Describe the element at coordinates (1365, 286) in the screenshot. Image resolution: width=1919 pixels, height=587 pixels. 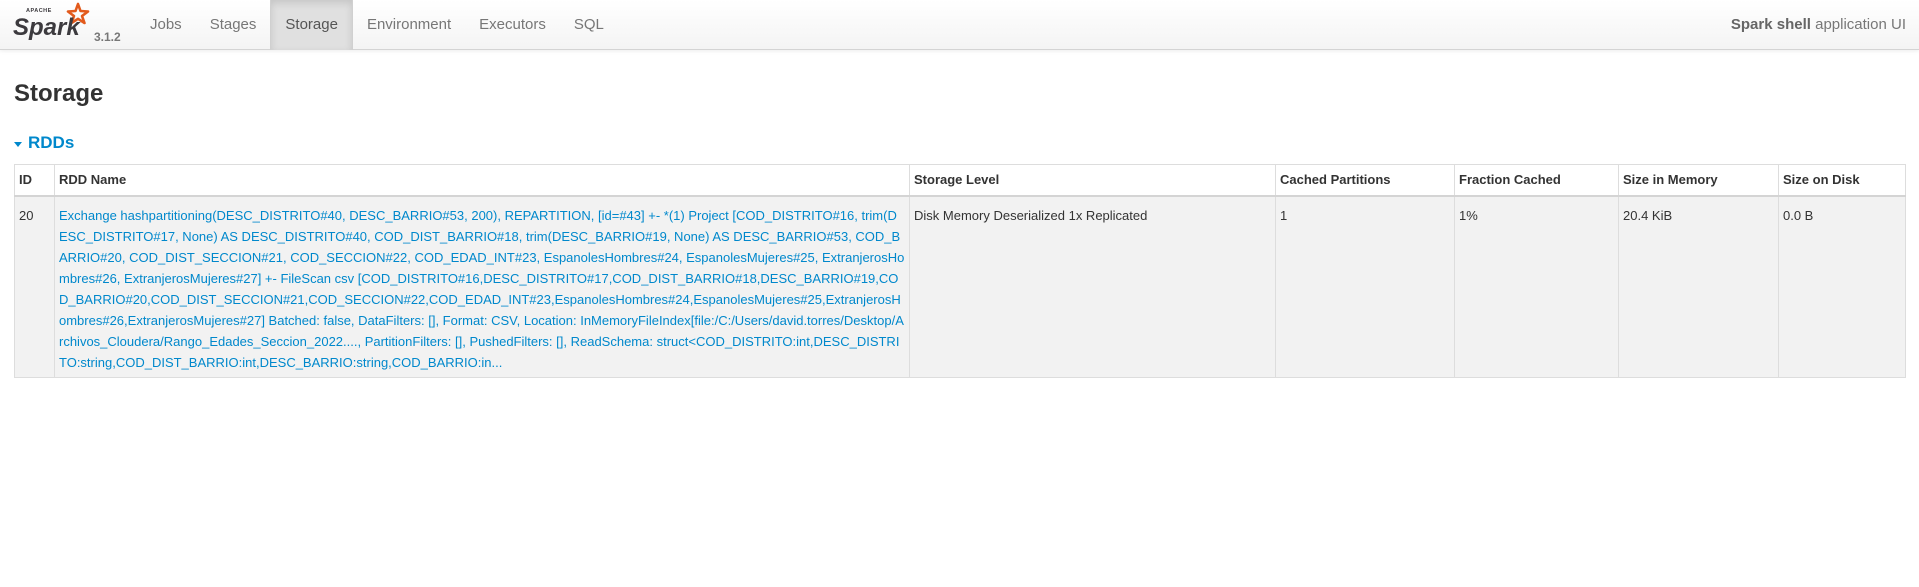
I see `cell-cached-partitions: 1` at that location.